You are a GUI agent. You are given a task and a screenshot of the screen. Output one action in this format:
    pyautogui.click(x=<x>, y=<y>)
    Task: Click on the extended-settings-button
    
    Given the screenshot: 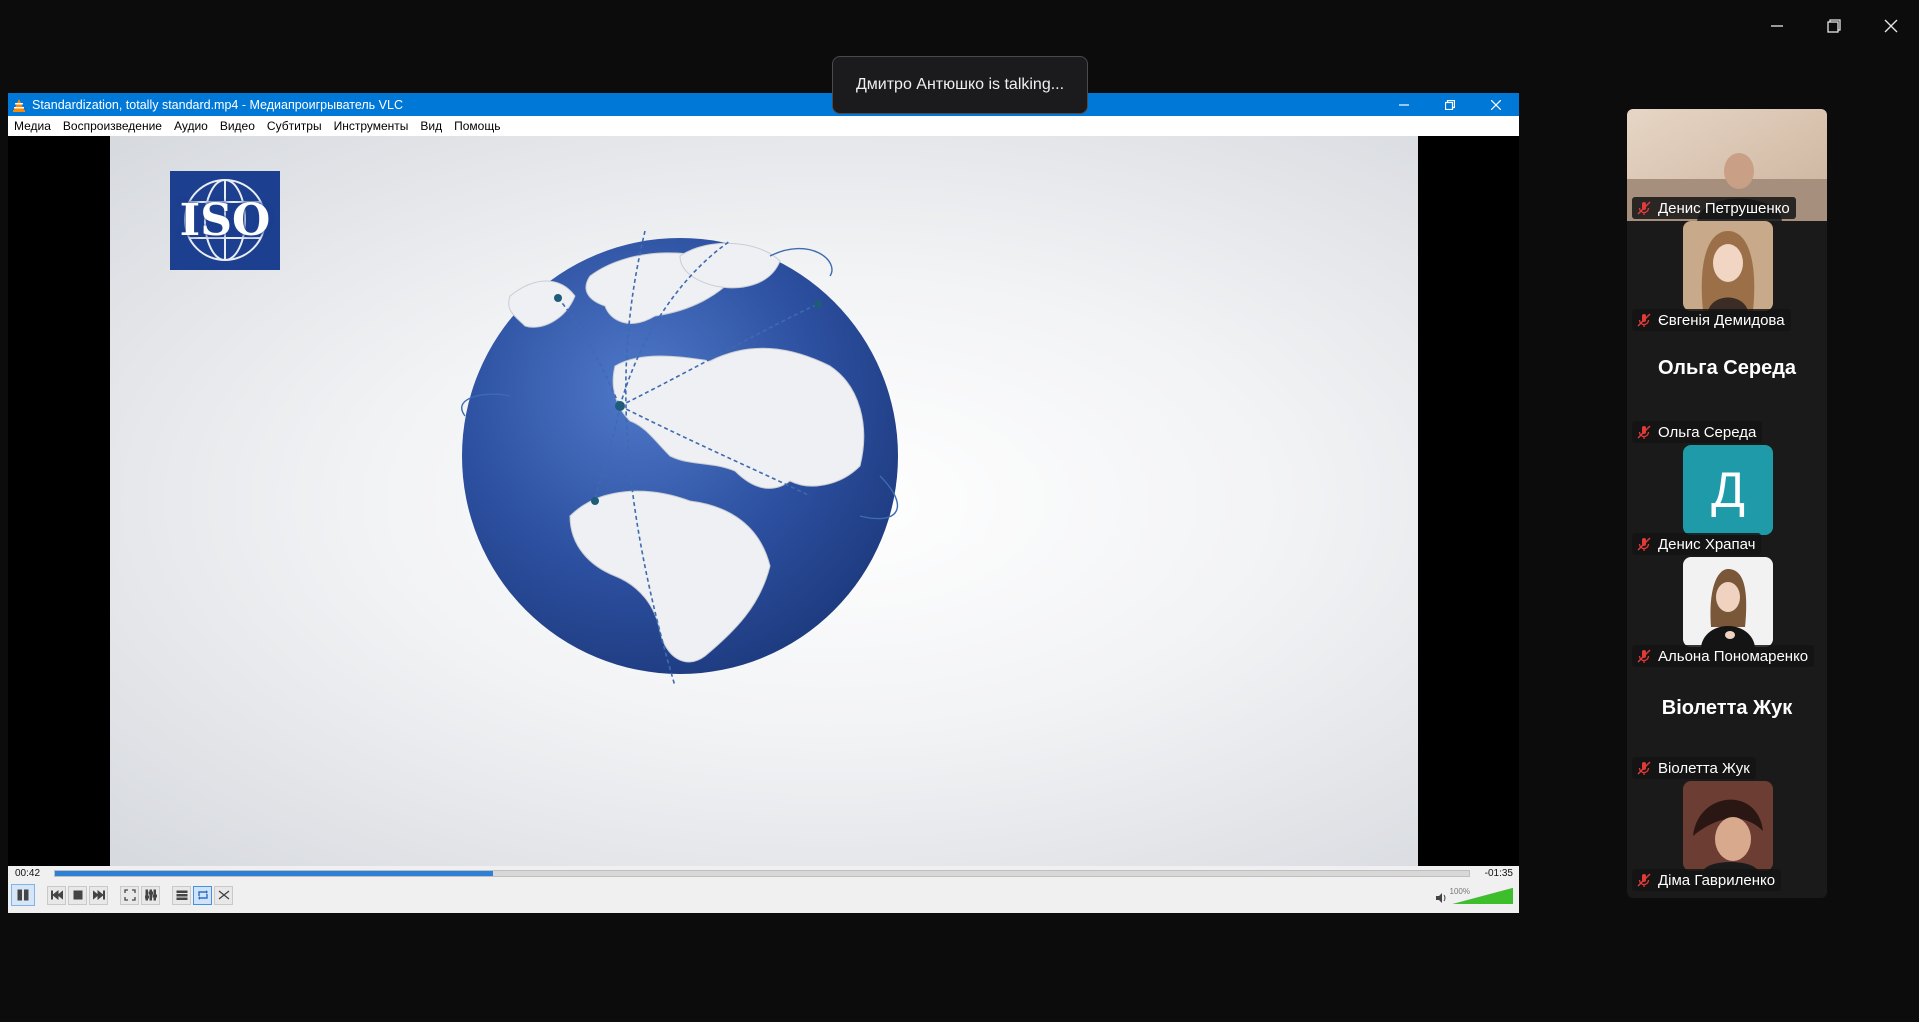 What is the action you would take?
    pyautogui.click(x=150, y=895)
    